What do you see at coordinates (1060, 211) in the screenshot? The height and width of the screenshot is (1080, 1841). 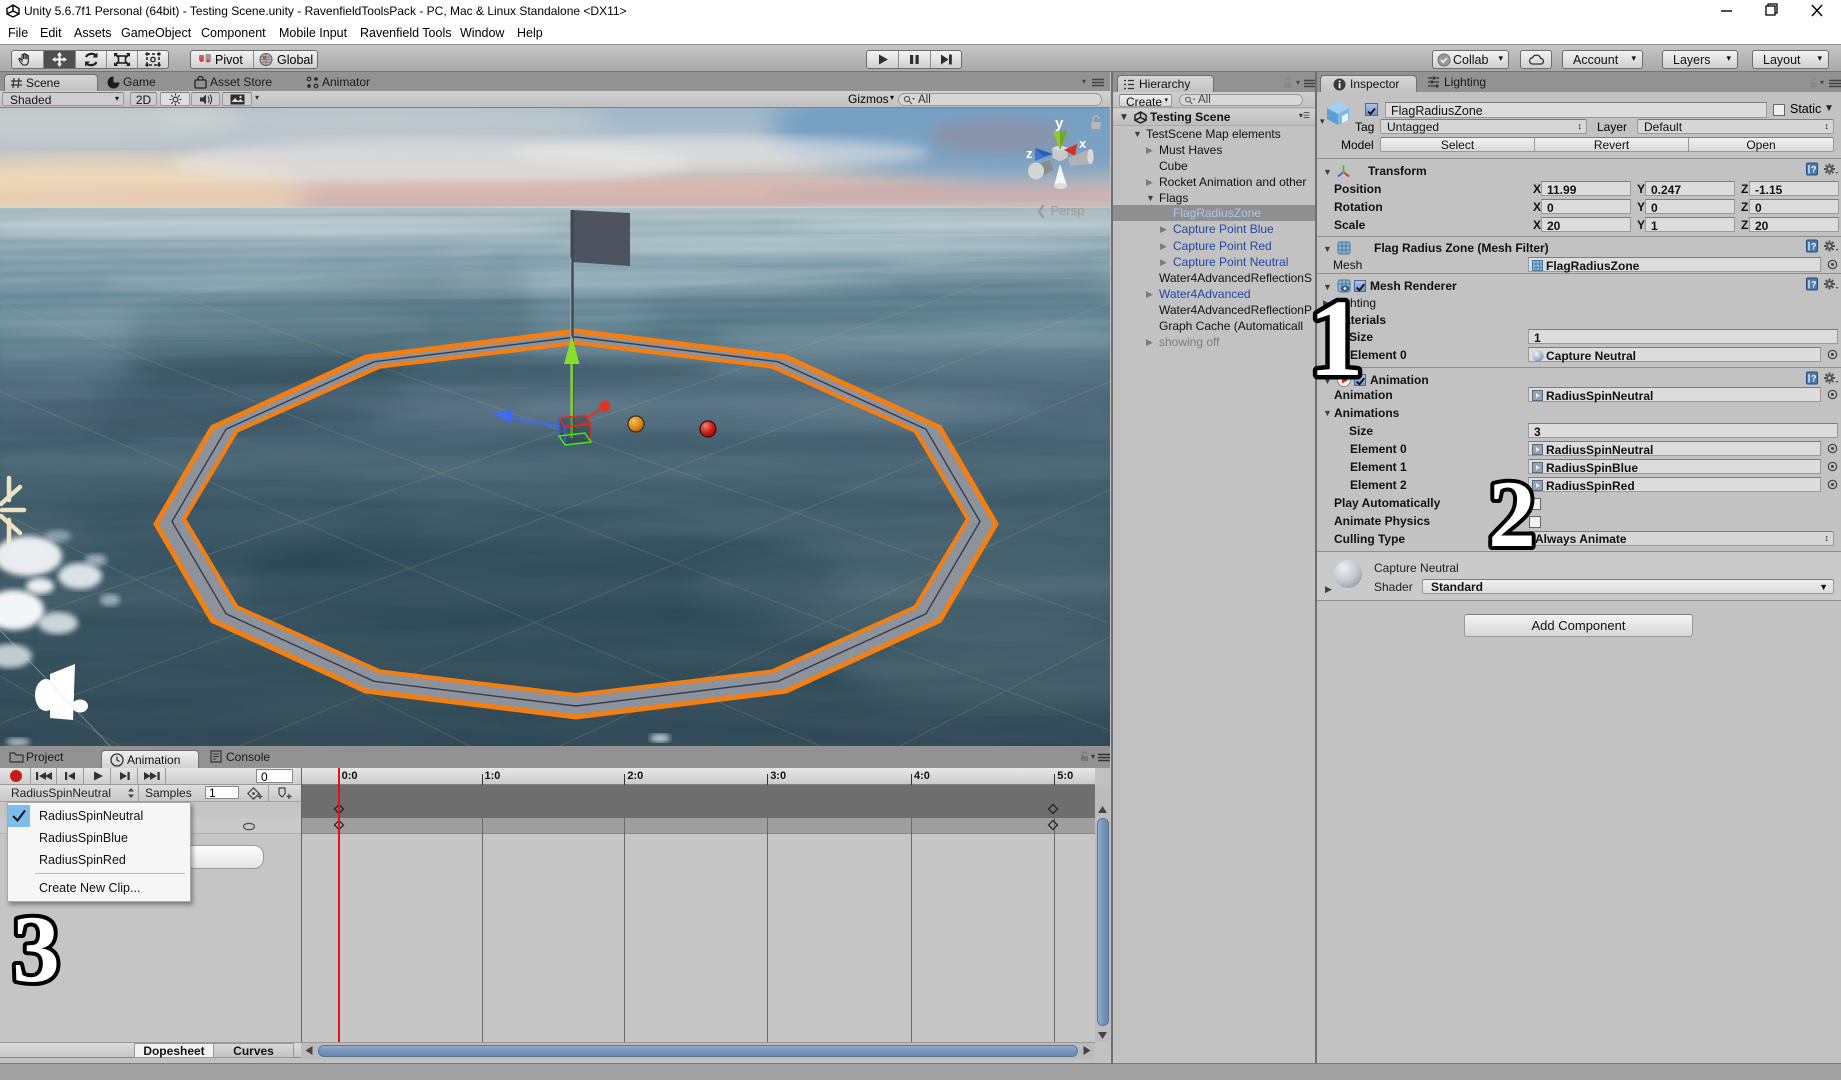 I see `svg-text: ❮ Persp` at bounding box center [1060, 211].